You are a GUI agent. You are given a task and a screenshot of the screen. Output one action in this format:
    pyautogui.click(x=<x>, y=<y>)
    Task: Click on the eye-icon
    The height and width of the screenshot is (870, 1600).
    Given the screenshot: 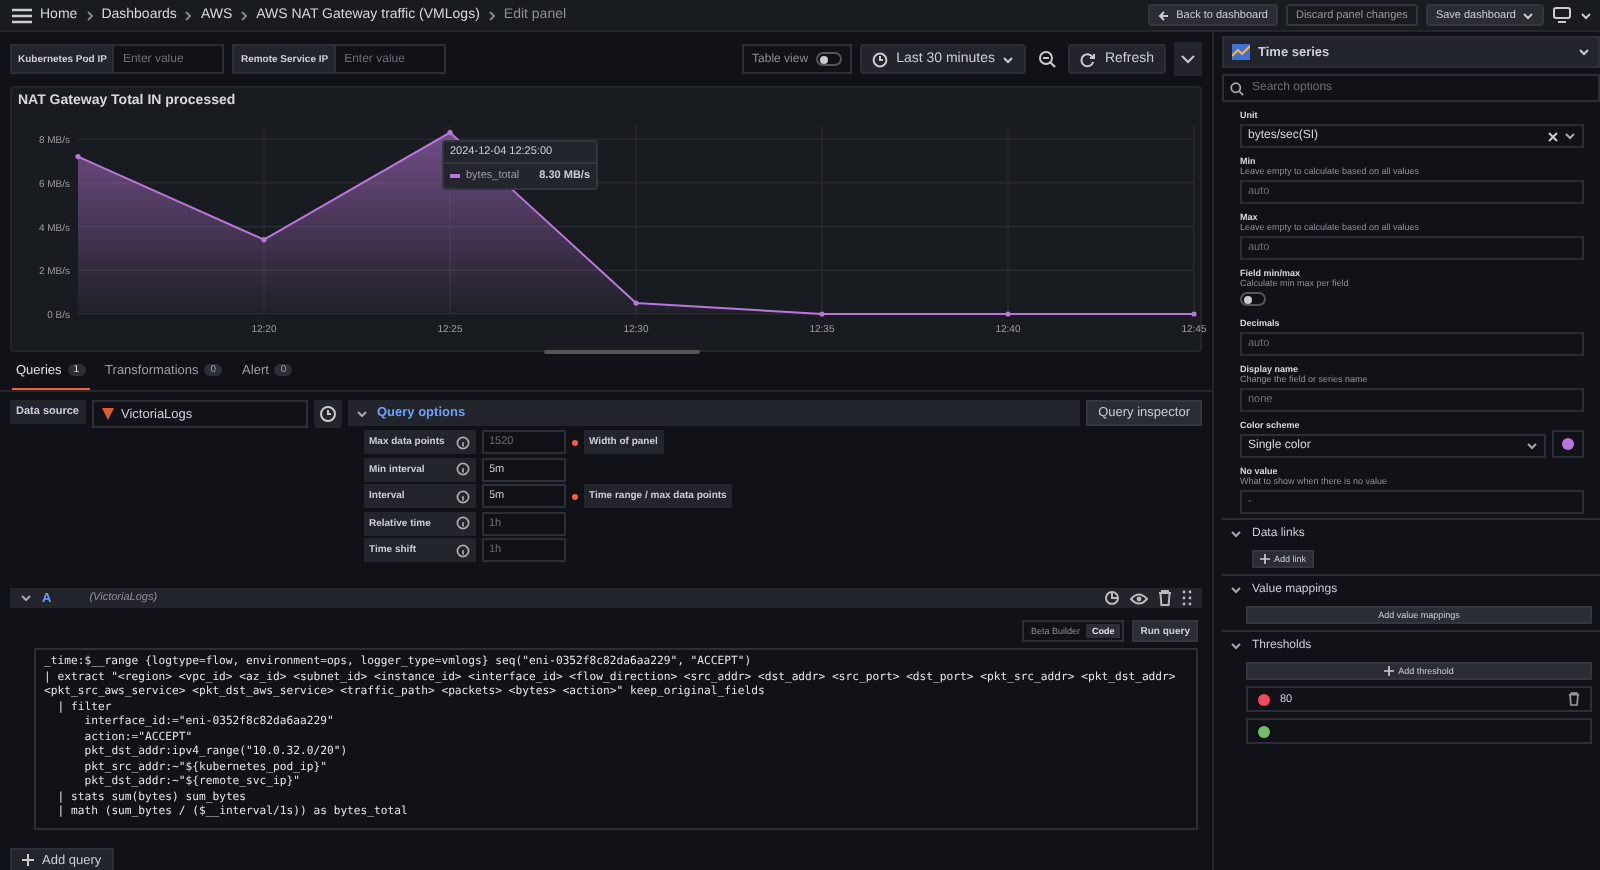 What is the action you would take?
    pyautogui.click(x=1139, y=598)
    